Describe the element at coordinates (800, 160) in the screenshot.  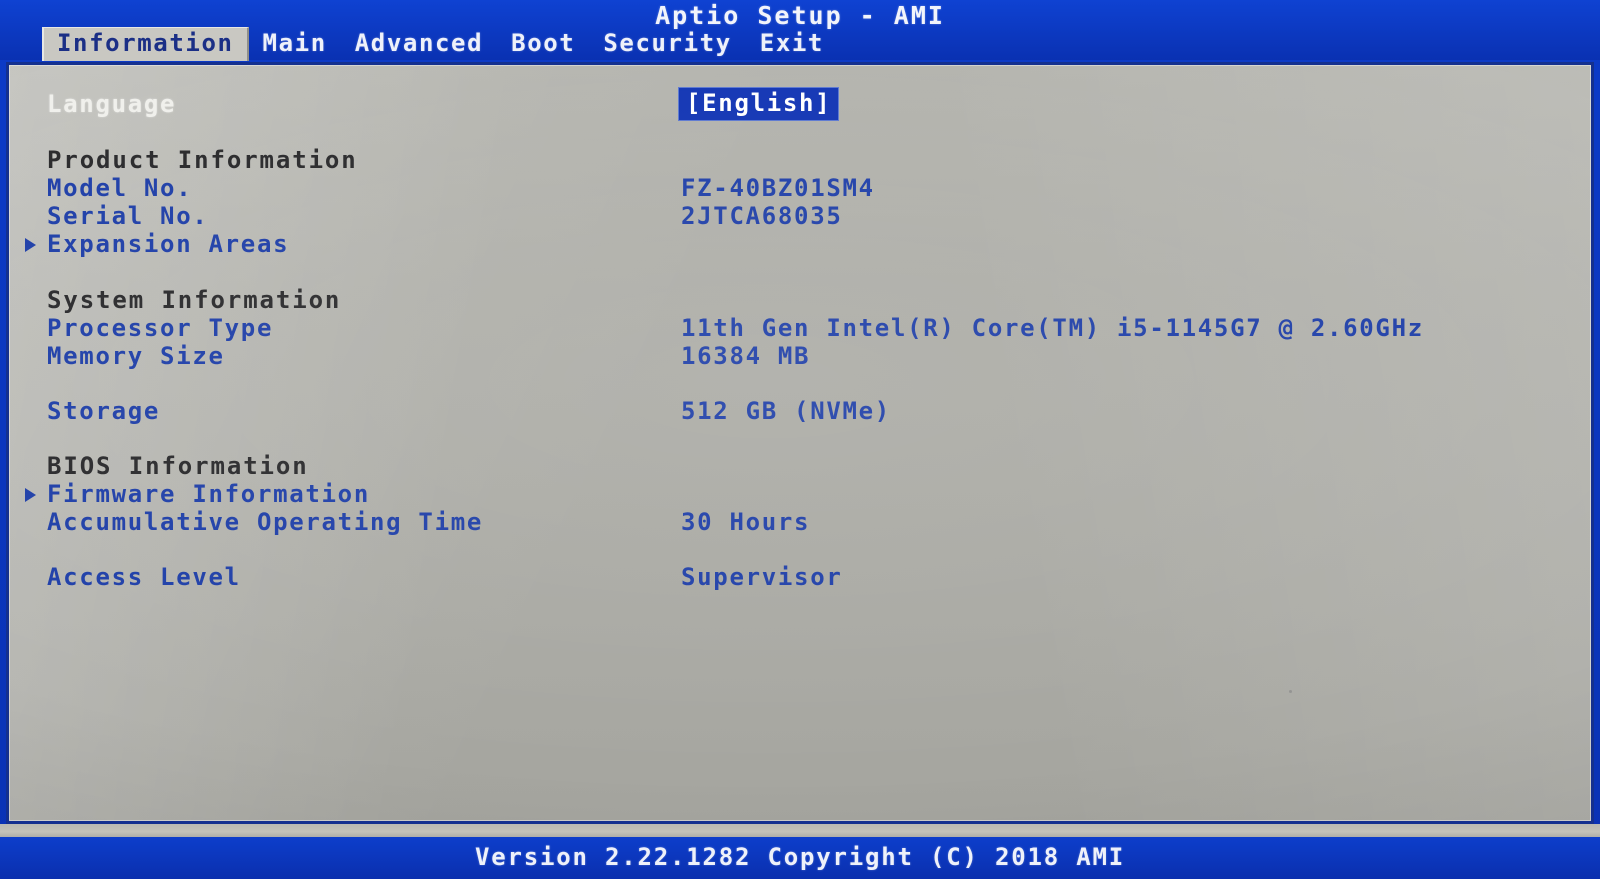
I see `row-product-information-heading: Product Information` at that location.